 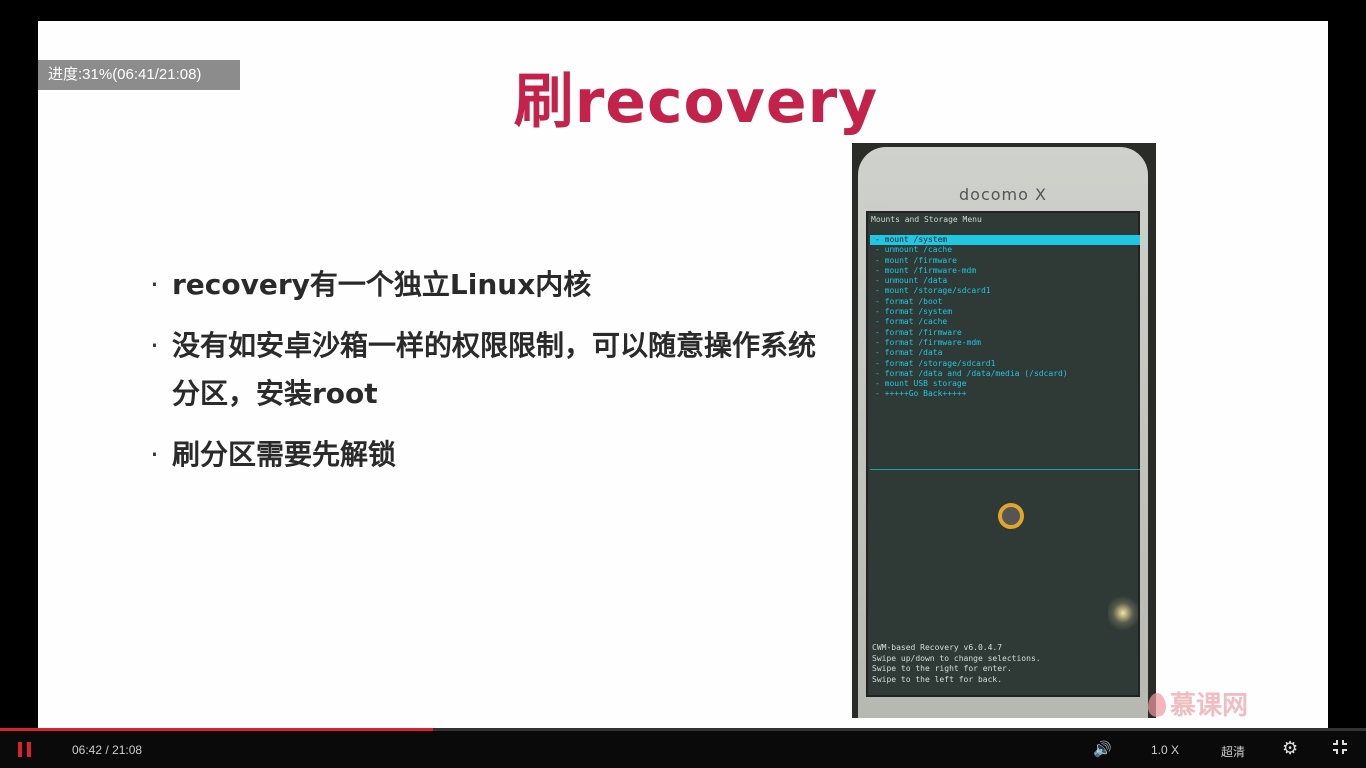 What do you see at coordinates (382, 284) in the screenshot?
I see `bullet-text: recovery有一个独立Linux内核` at bounding box center [382, 284].